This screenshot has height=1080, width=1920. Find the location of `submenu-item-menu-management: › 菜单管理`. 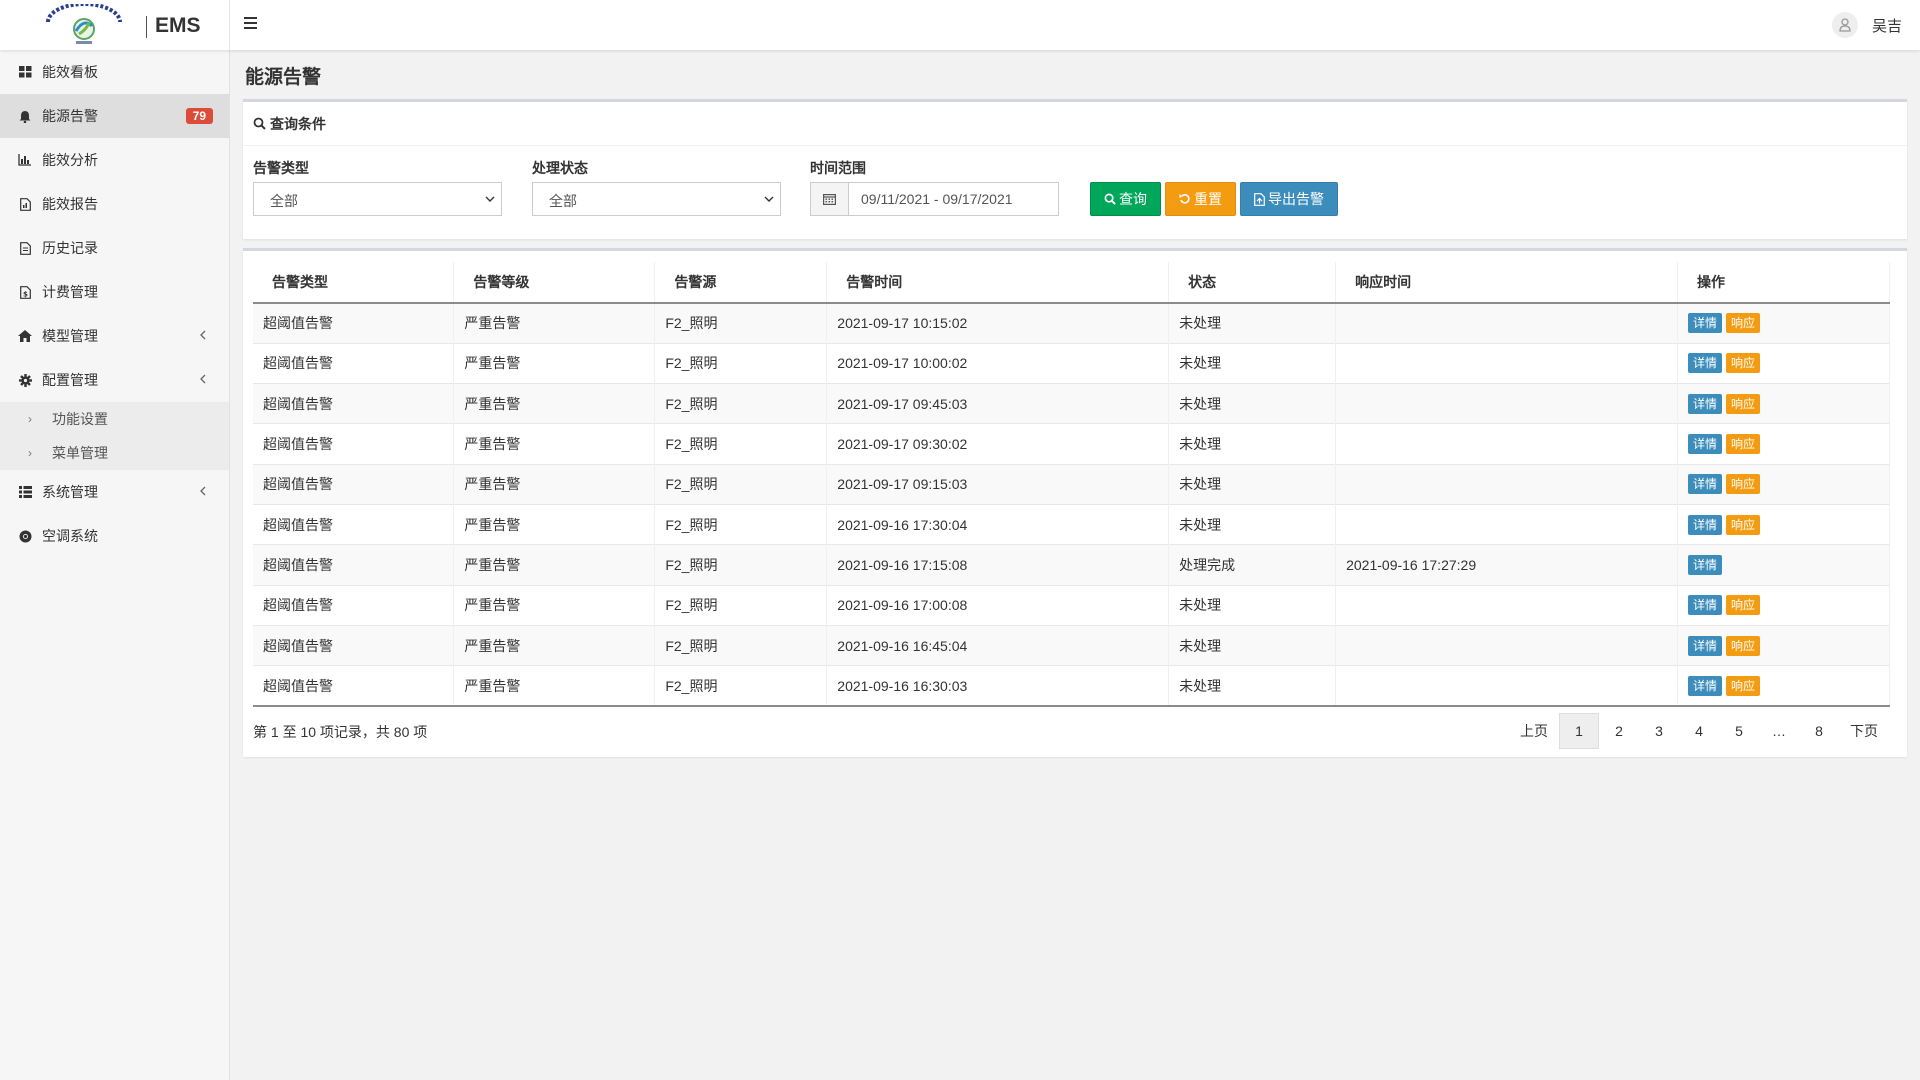

submenu-item-menu-management: › 菜单管理 is located at coordinates (114, 453).